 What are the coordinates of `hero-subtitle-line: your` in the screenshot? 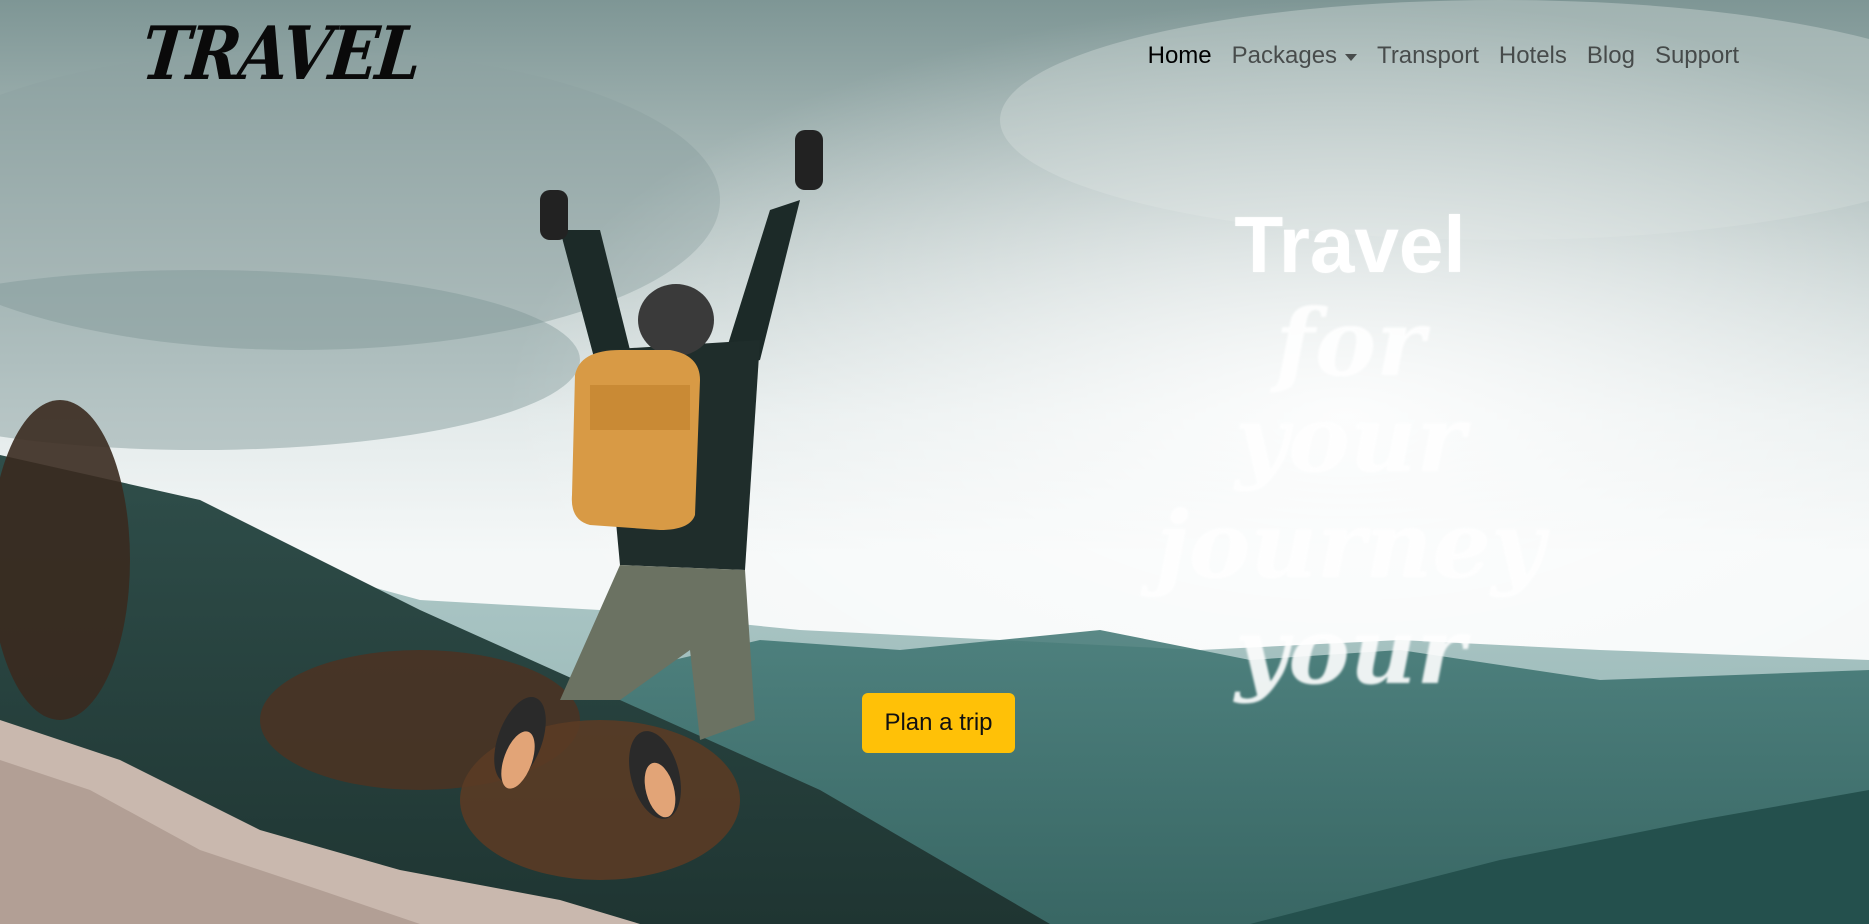 It's located at (1350, 651).